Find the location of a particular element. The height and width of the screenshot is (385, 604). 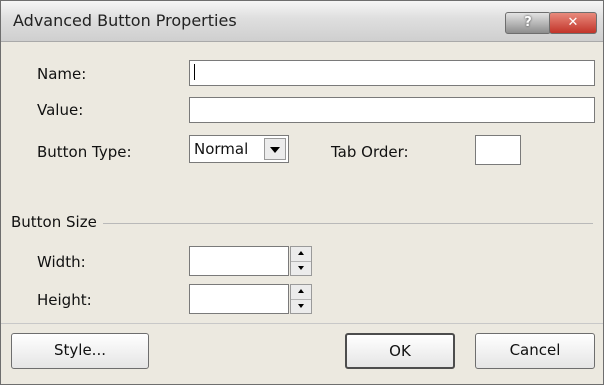

button-type-select: Normal is located at coordinates (239, 149).